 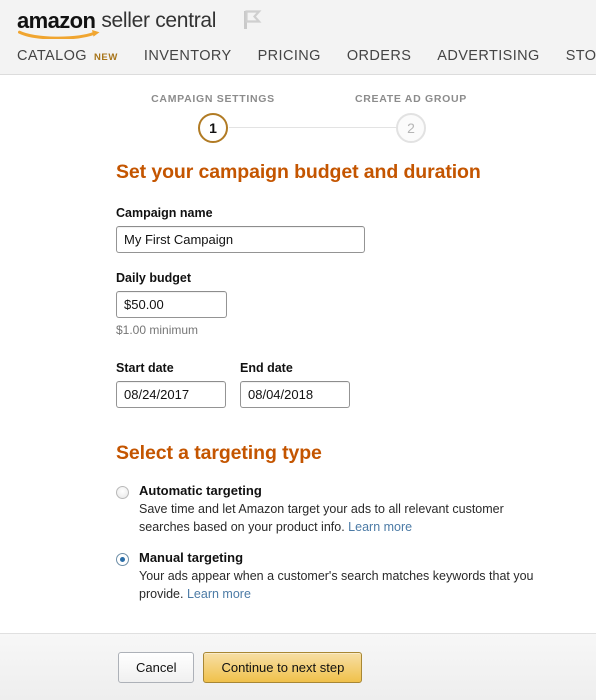 I want to click on nav-badge-new: NEW, so click(x=105, y=57).